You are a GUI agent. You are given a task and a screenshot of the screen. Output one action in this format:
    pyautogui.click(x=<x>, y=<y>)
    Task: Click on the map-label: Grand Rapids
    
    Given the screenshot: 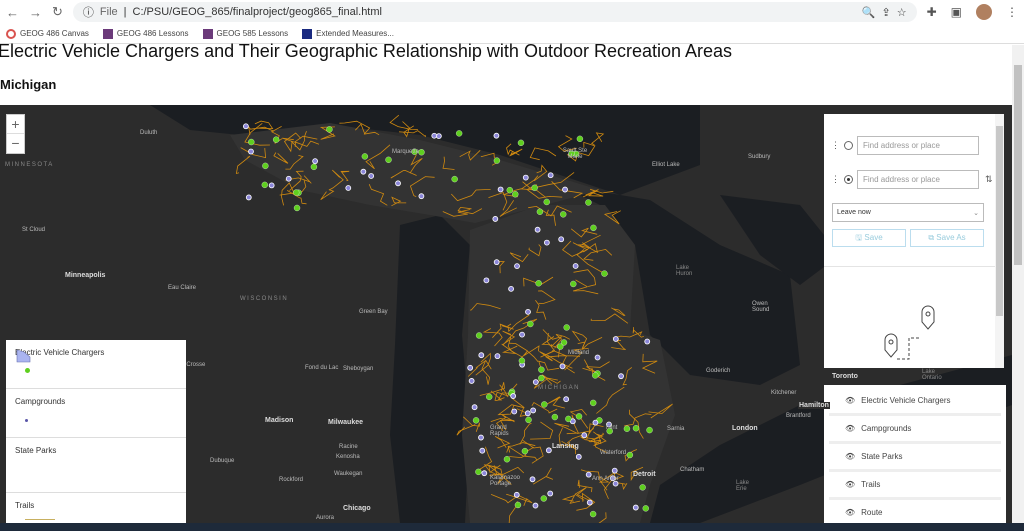 What is the action you would take?
    pyautogui.click(x=499, y=431)
    